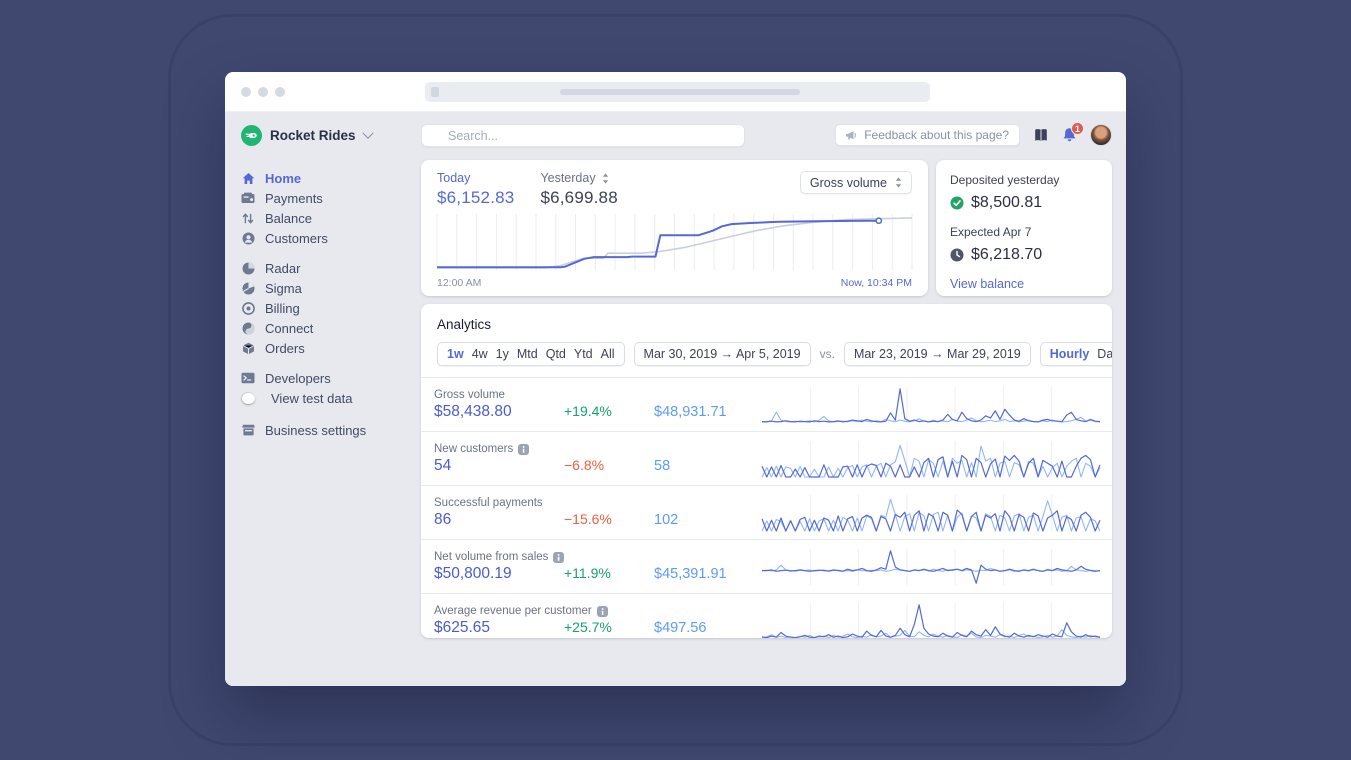  I want to click on metric-label: Net volume from sales, so click(491, 557).